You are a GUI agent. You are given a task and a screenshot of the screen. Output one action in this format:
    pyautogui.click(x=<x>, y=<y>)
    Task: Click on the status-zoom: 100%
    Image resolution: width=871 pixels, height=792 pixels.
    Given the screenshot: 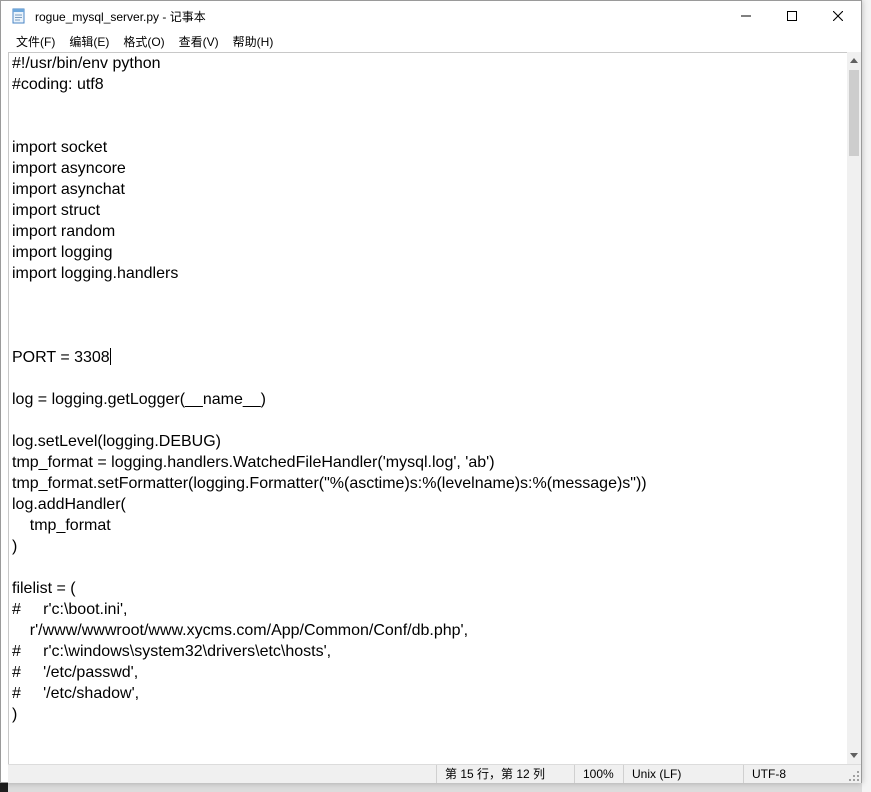 What is the action you would take?
    pyautogui.click(x=601, y=774)
    